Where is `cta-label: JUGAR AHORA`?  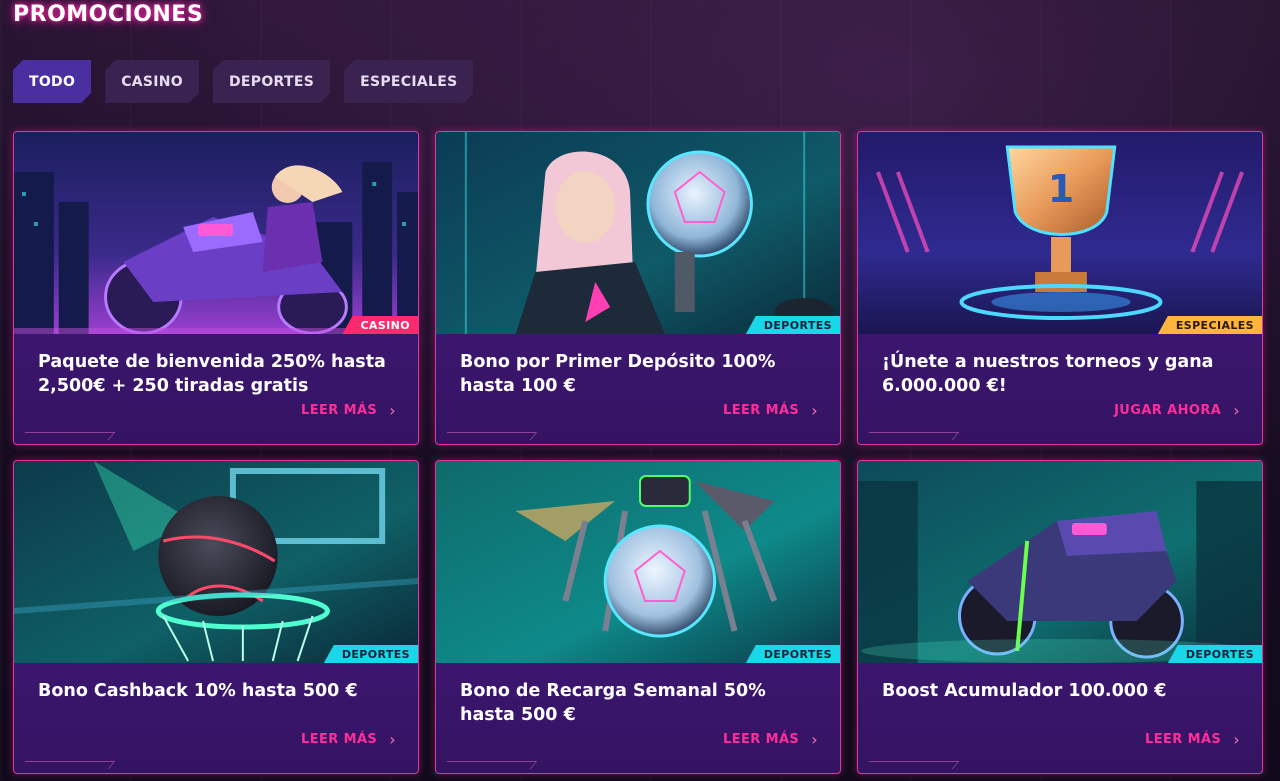
cta-label: JUGAR AHORA is located at coordinates (1168, 410).